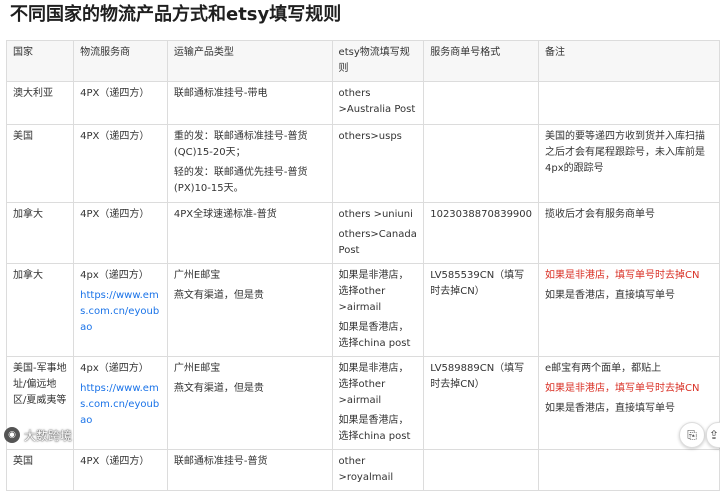  I want to click on note-text: e邮宝有两个面单，都贴上, so click(603, 368).